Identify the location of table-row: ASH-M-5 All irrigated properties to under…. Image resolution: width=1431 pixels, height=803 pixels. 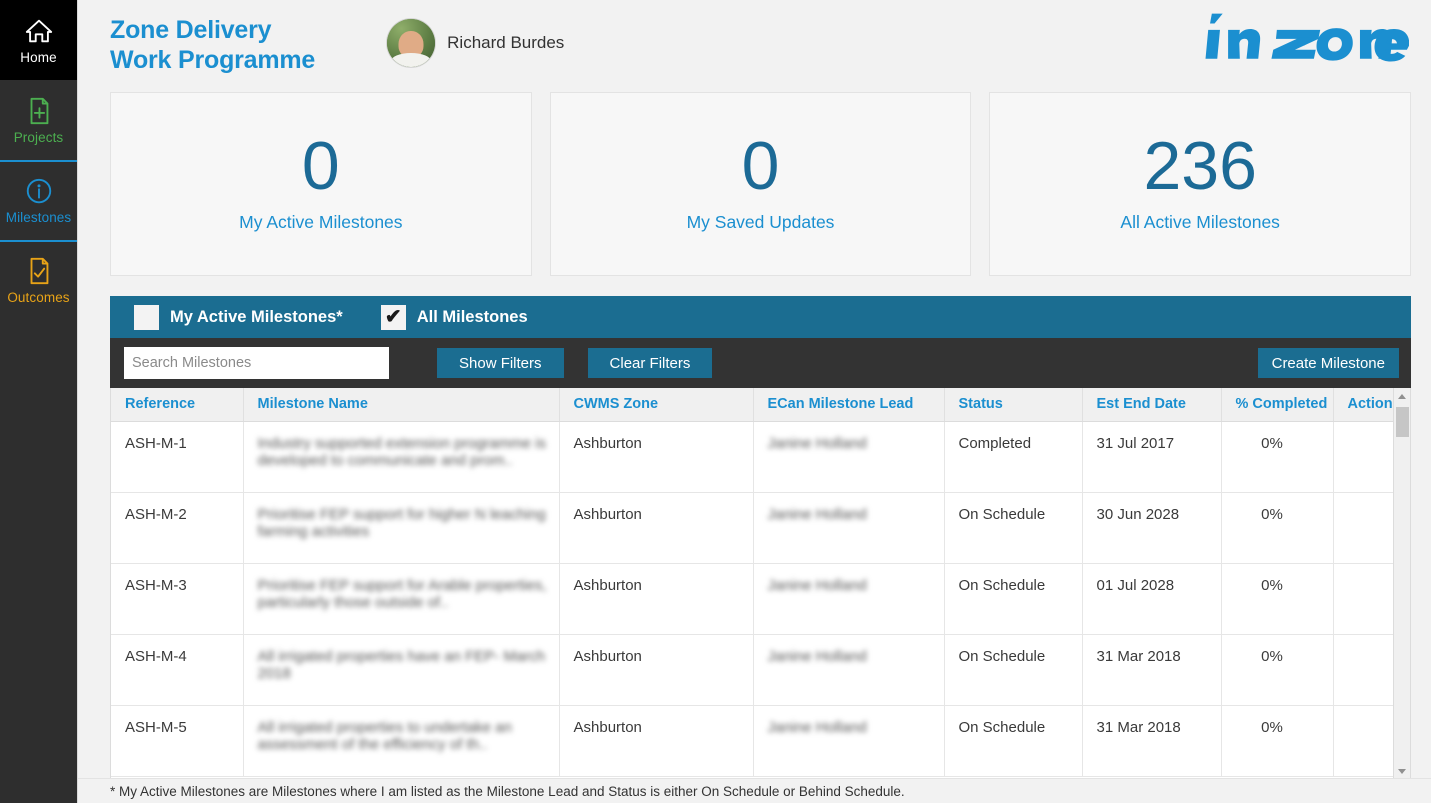
(760, 741).